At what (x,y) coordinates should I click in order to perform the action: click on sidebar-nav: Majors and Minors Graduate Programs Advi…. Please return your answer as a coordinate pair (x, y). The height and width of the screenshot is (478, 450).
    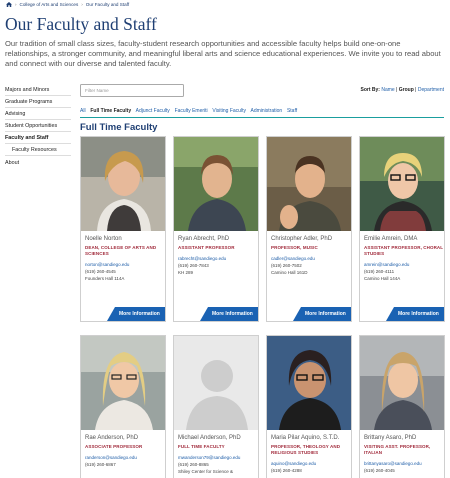
    Looking at the image, I should click on (38, 126).